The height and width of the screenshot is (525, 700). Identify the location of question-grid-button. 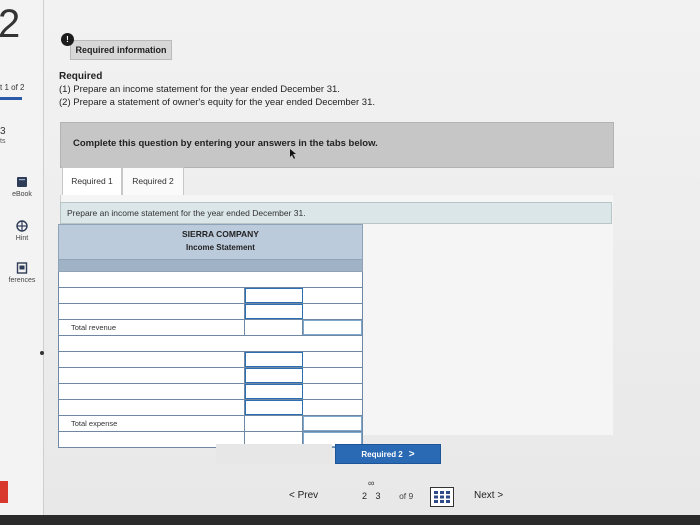
(442, 497).